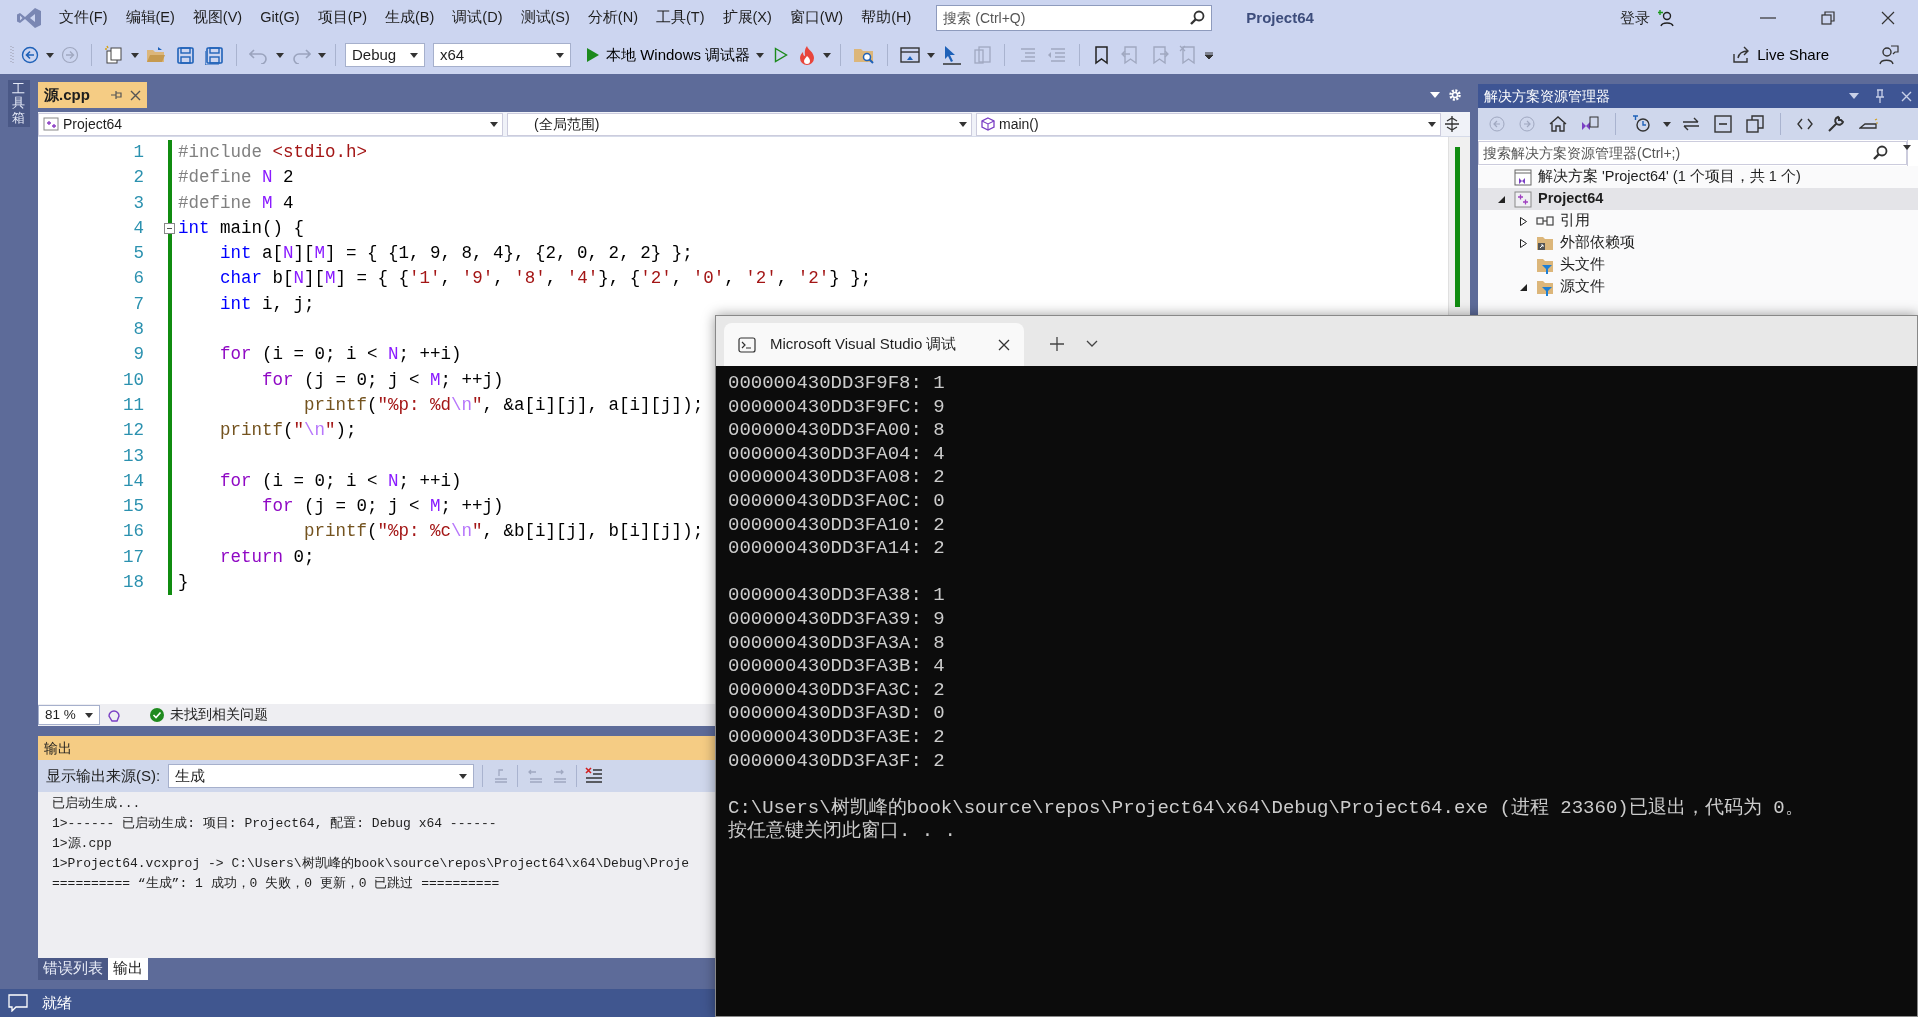 The height and width of the screenshot is (1017, 1918). I want to click on split-icon, so click(1452, 124).